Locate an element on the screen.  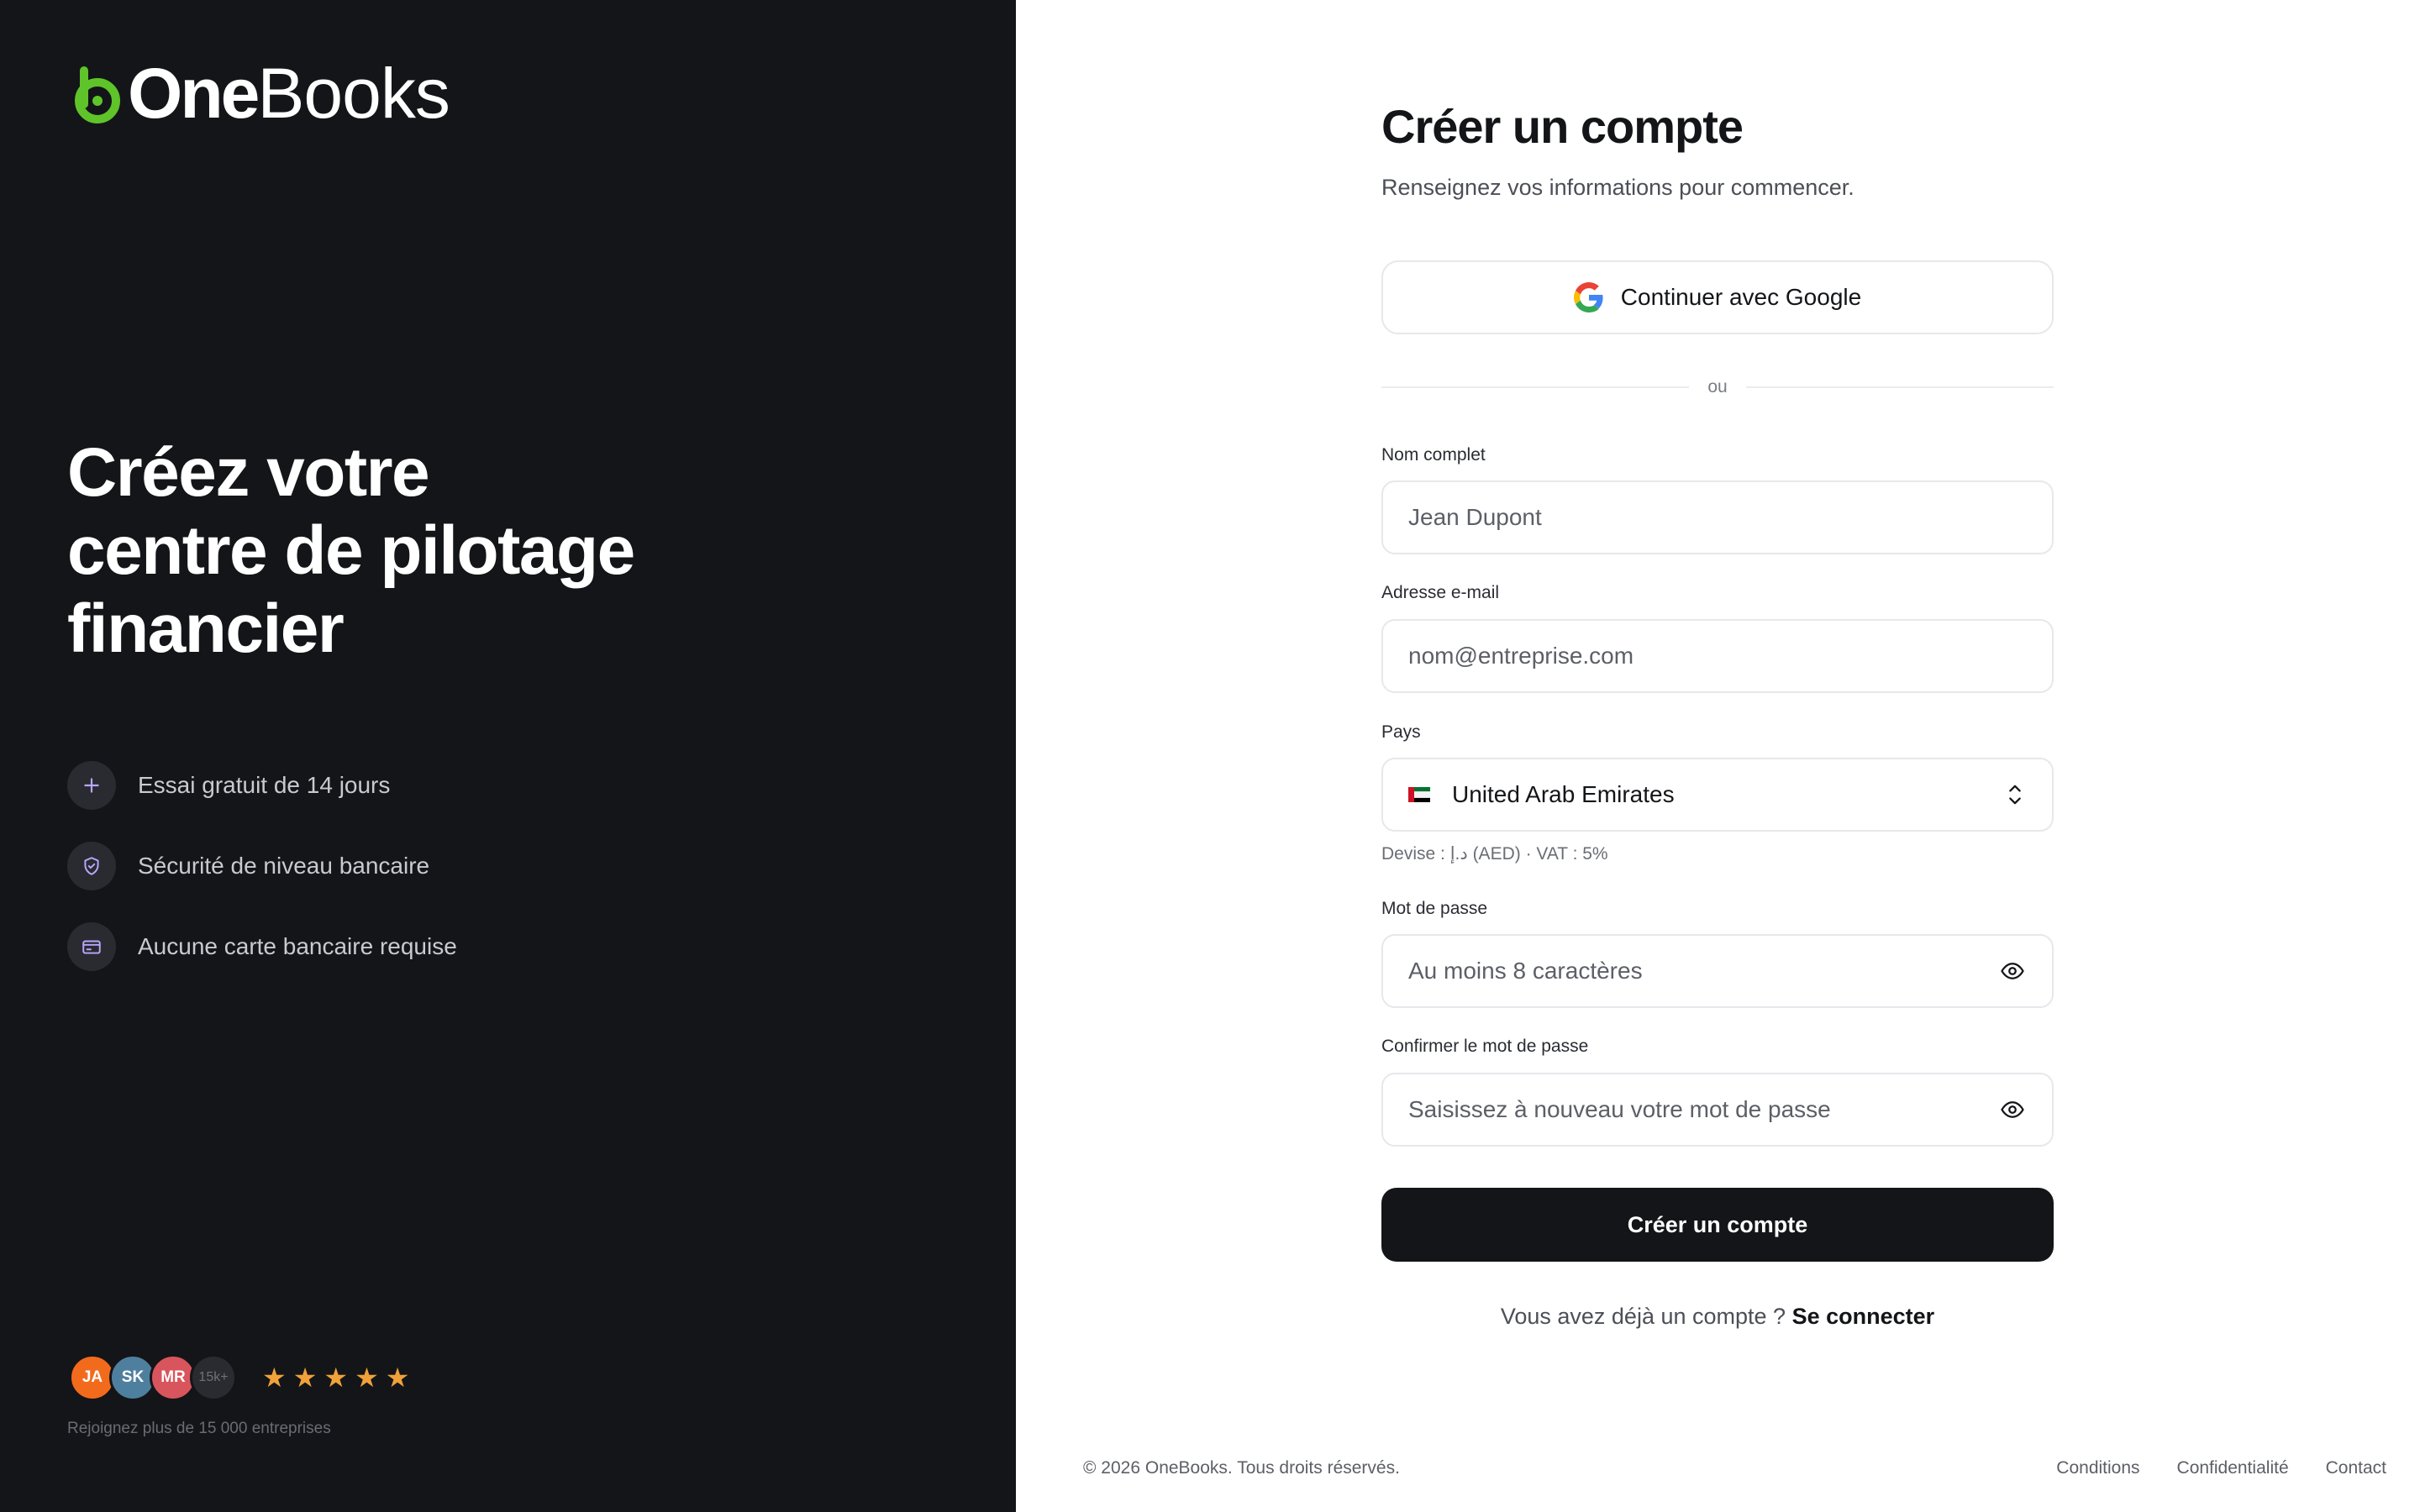
country-select: United Arab Emirates is located at coordinates (1717, 795).